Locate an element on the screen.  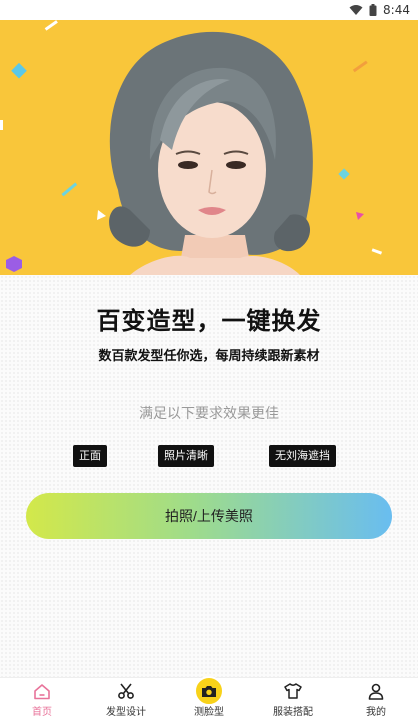
wifi-icon is located at coordinates (356, 10).